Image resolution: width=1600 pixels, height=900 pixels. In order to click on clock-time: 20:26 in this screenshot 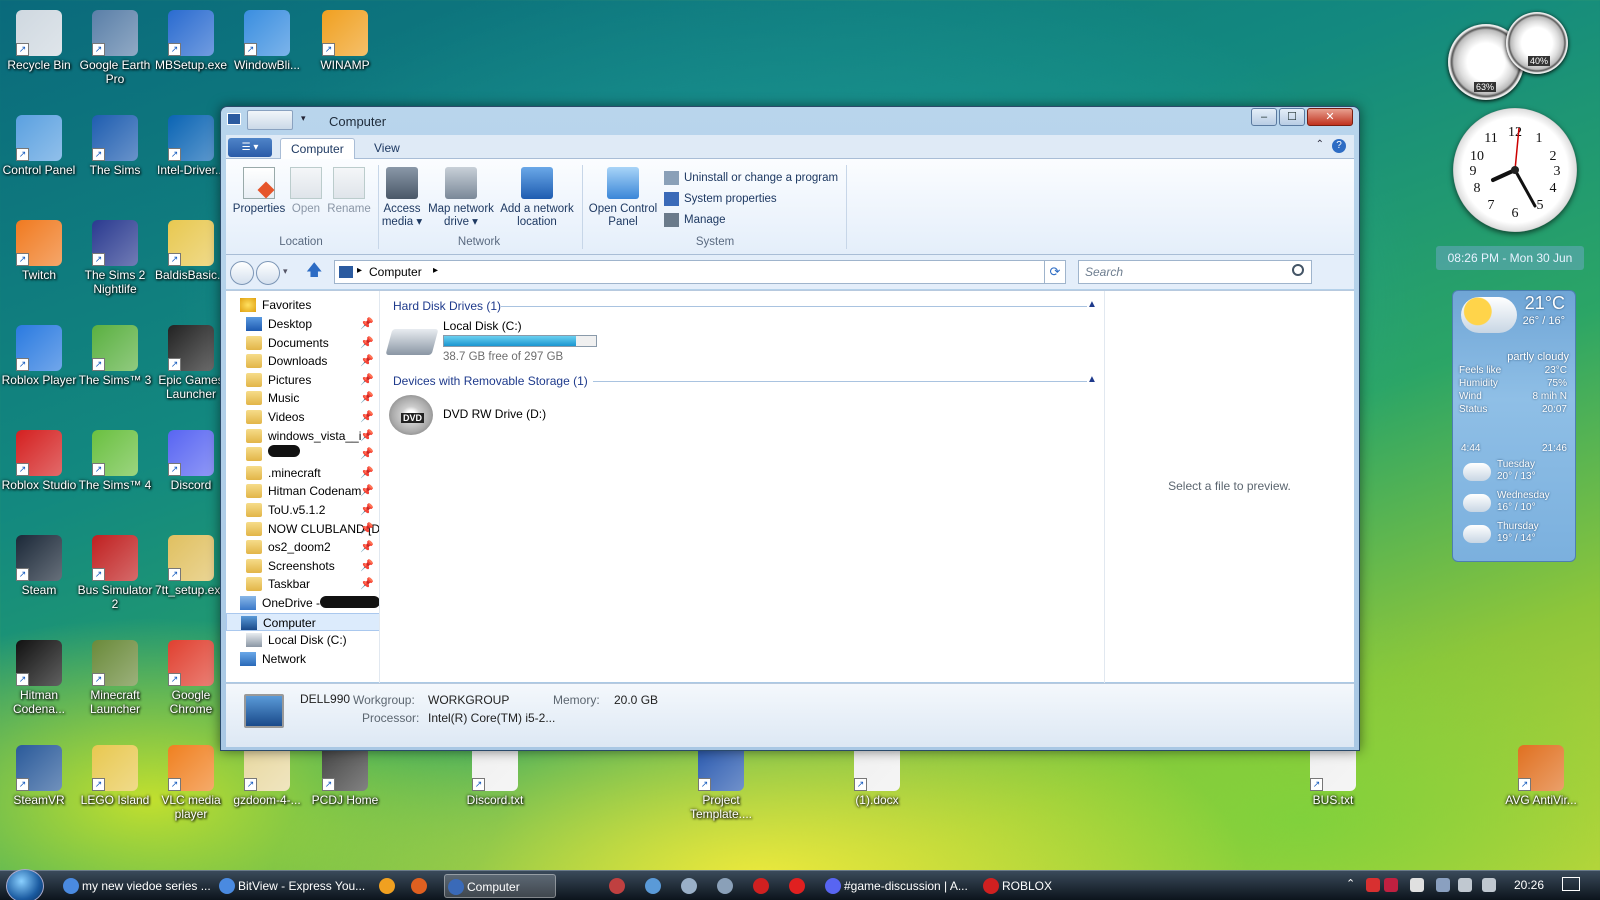, I will do `click(1529, 885)`.